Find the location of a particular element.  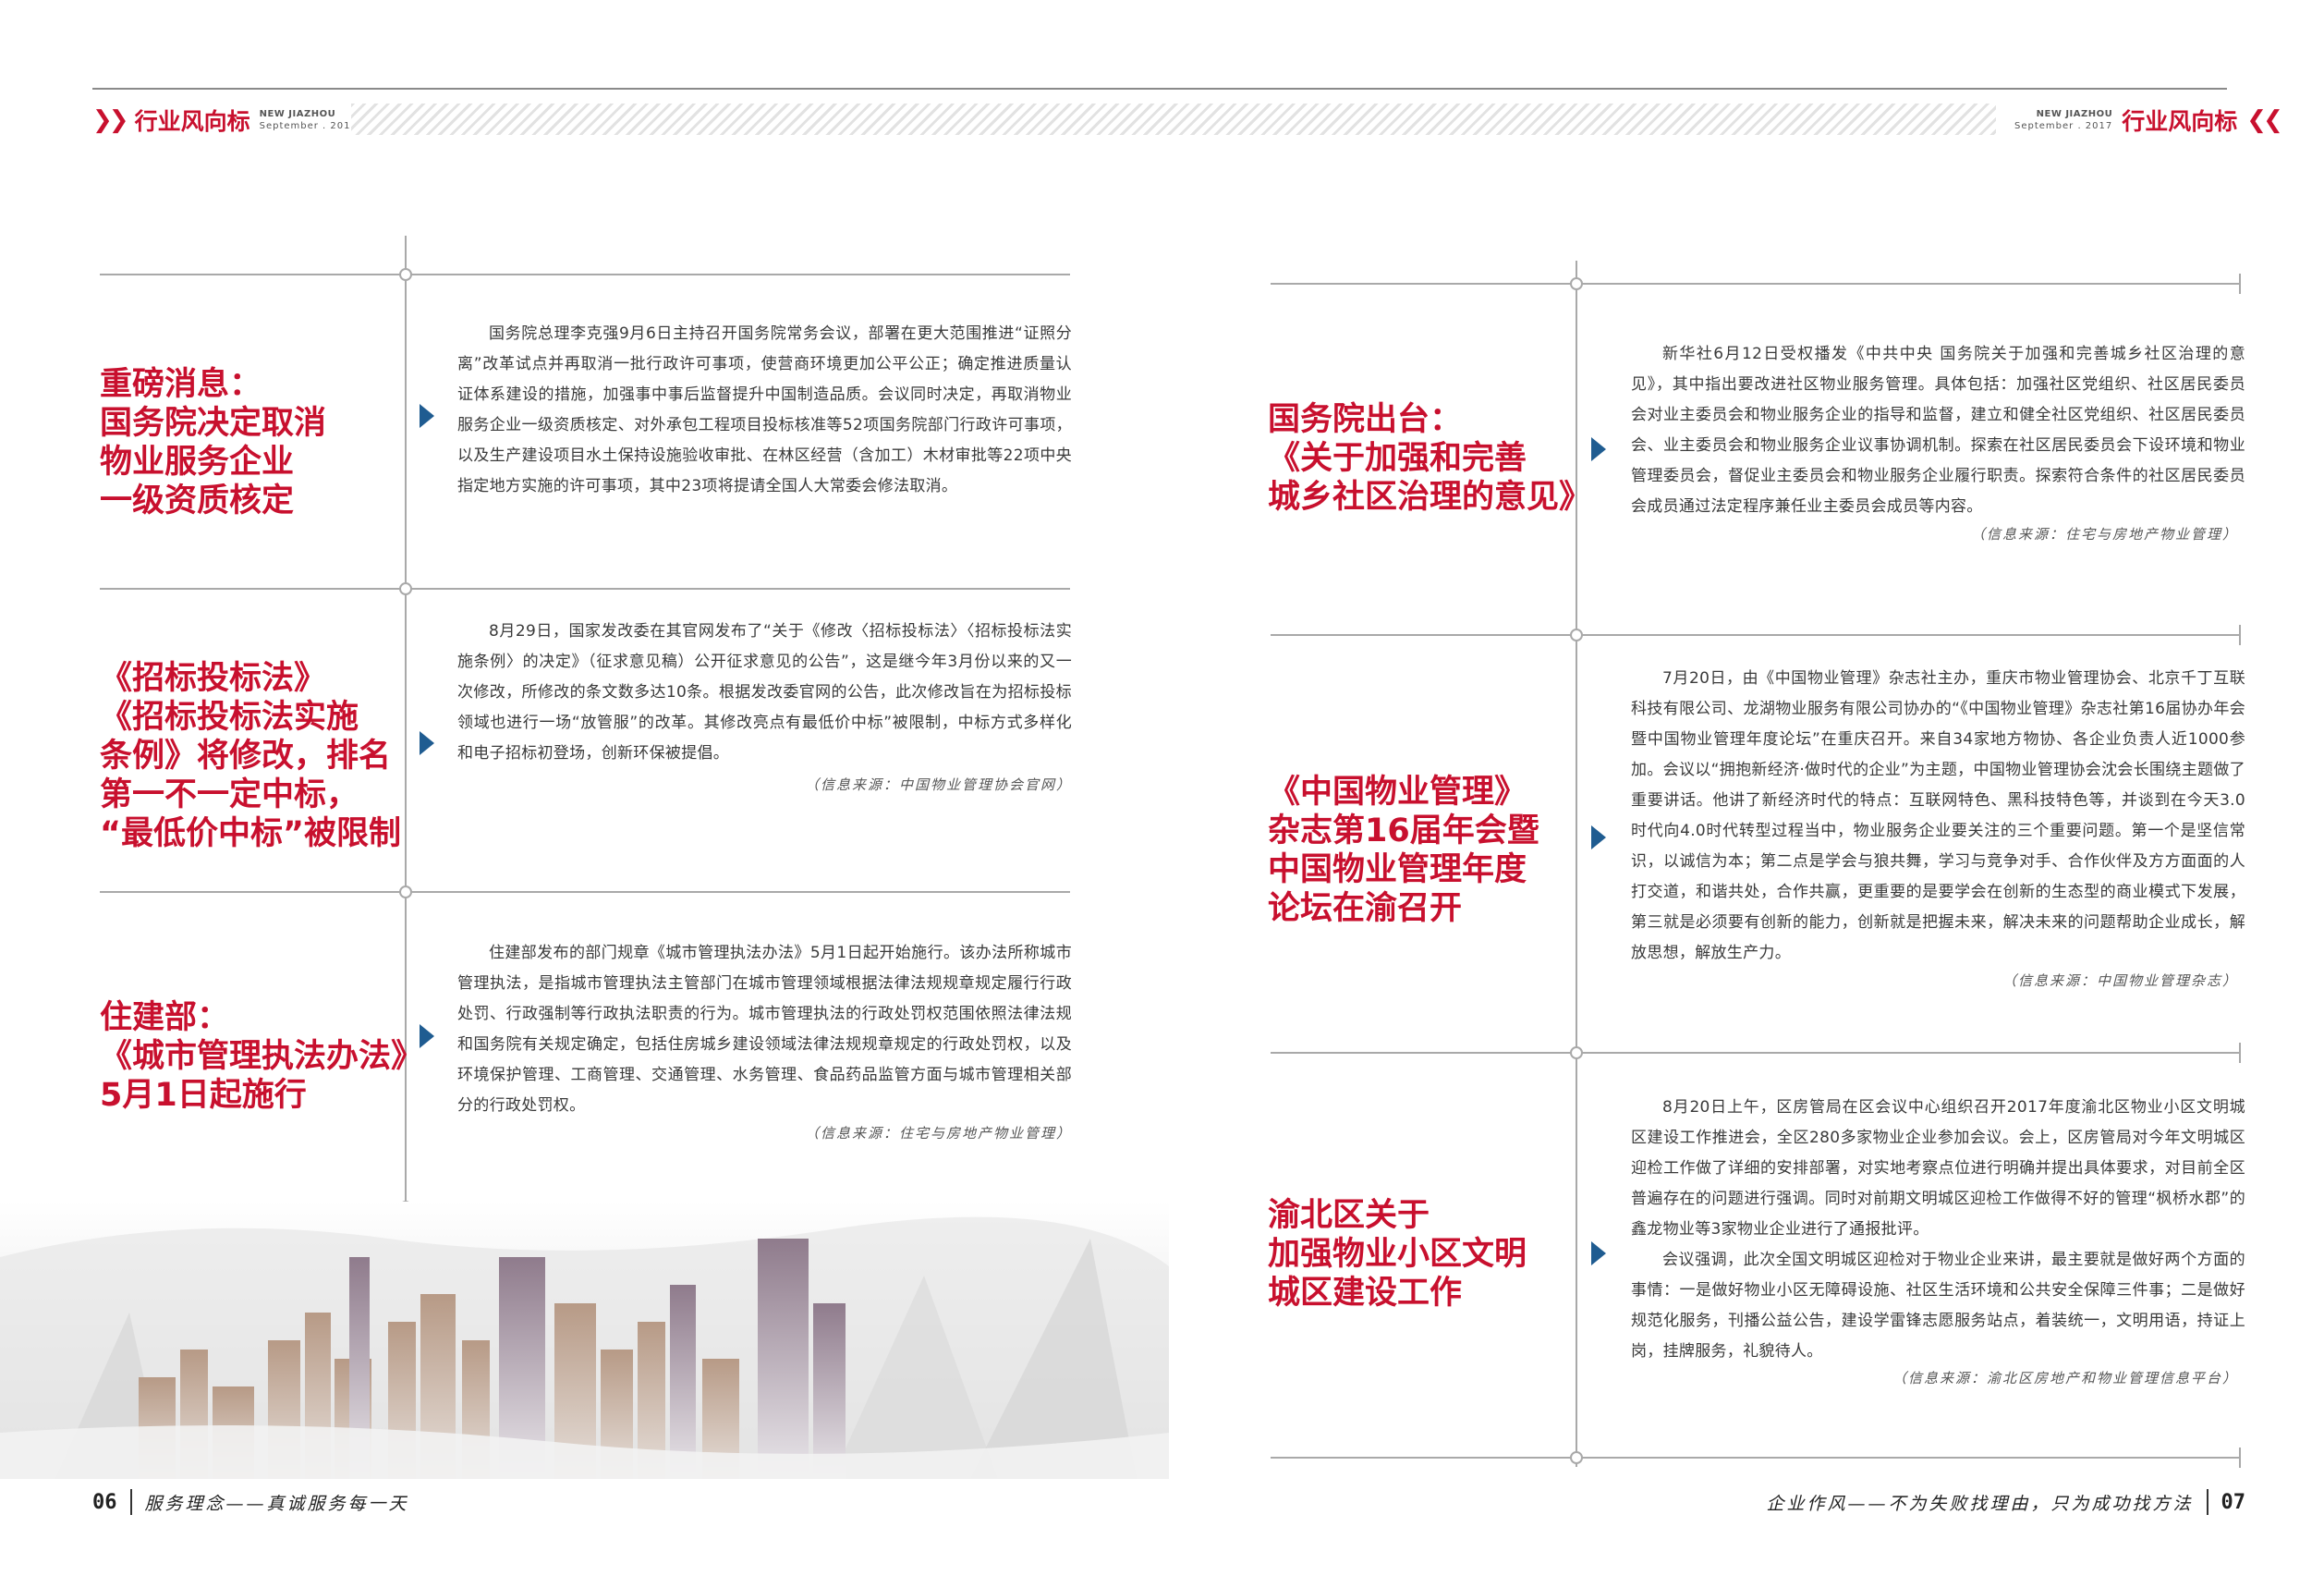

headline-line: 中国物业管理年度 is located at coordinates (1397, 869).